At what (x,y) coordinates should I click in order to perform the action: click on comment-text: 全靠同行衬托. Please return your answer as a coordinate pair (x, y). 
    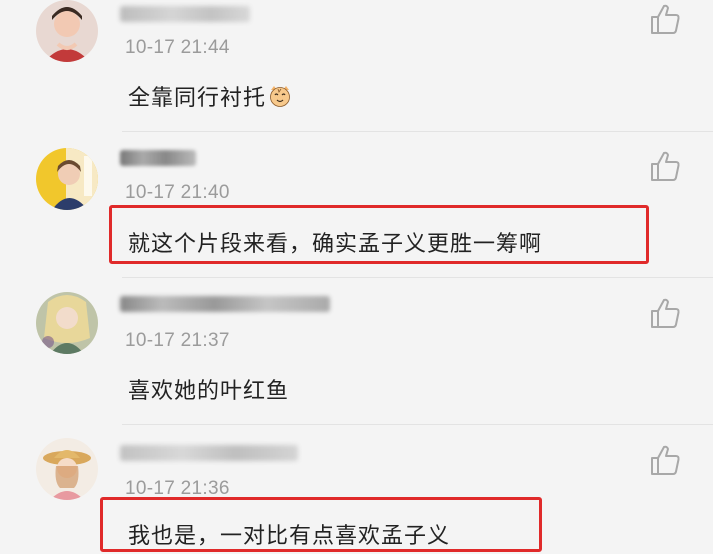
    Looking at the image, I should click on (210, 97).